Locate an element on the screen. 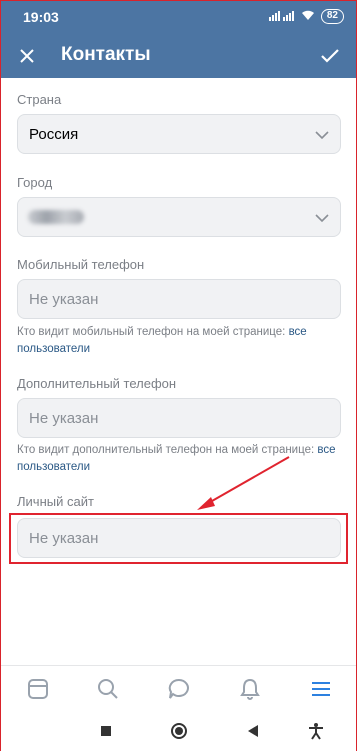  city-value-blurred is located at coordinates (56, 217).